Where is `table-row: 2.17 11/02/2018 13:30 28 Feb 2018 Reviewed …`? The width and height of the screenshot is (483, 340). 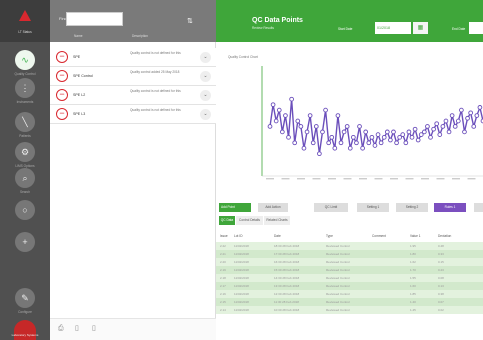 table-row: 2.17 11/02/2018 13:30 28 Feb 2018 Reviewed … is located at coordinates (349, 286).